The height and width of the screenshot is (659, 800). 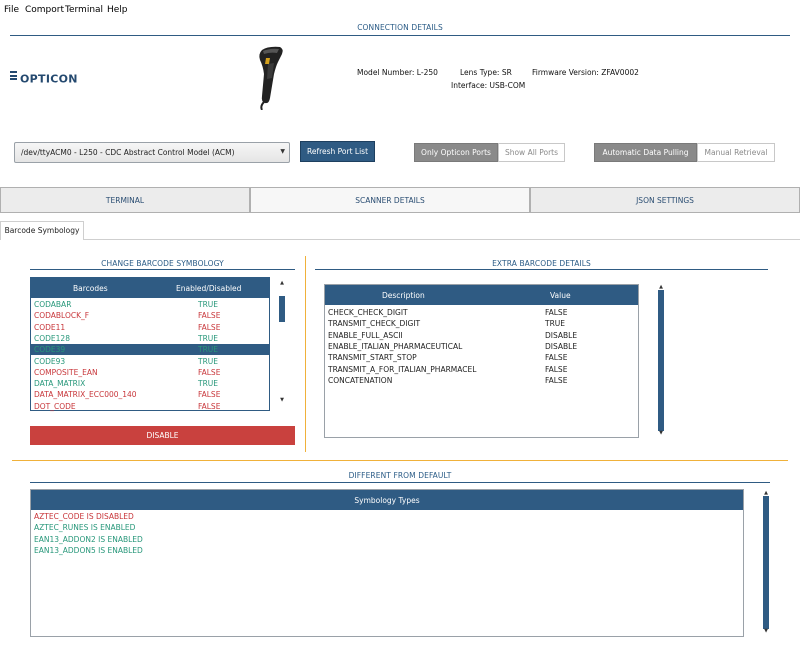 What do you see at coordinates (400, 10) in the screenshot?
I see `menu-bar: File Comport Terminal Help` at bounding box center [400, 10].